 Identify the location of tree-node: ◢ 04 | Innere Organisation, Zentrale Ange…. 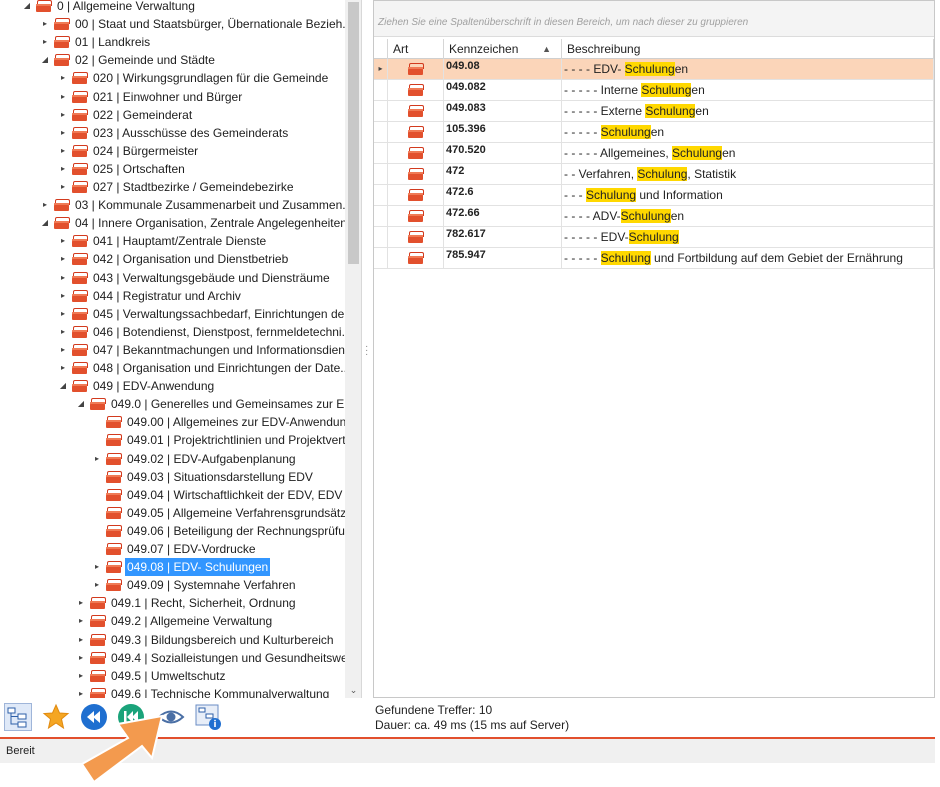
(194, 223).